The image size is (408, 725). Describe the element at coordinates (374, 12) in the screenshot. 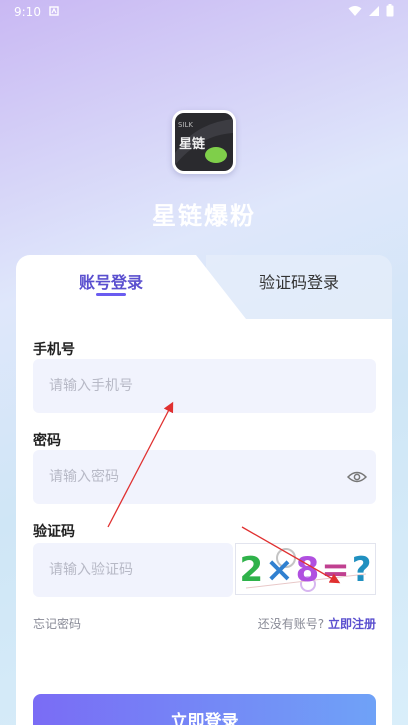

I see `signal-icon` at that location.